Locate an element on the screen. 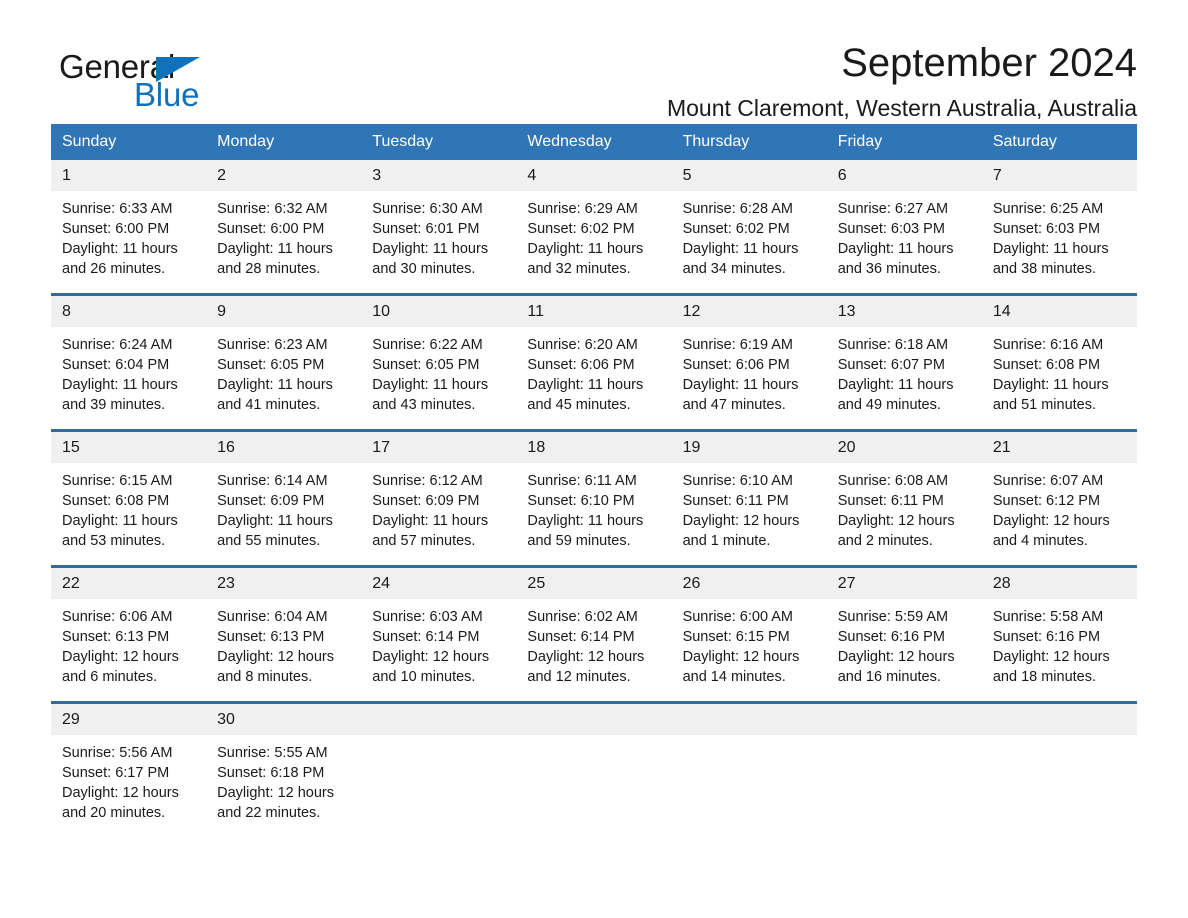 The image size is (1188, 918). daylight-text: and 34 minutes. is located at coordinates (734, 269).